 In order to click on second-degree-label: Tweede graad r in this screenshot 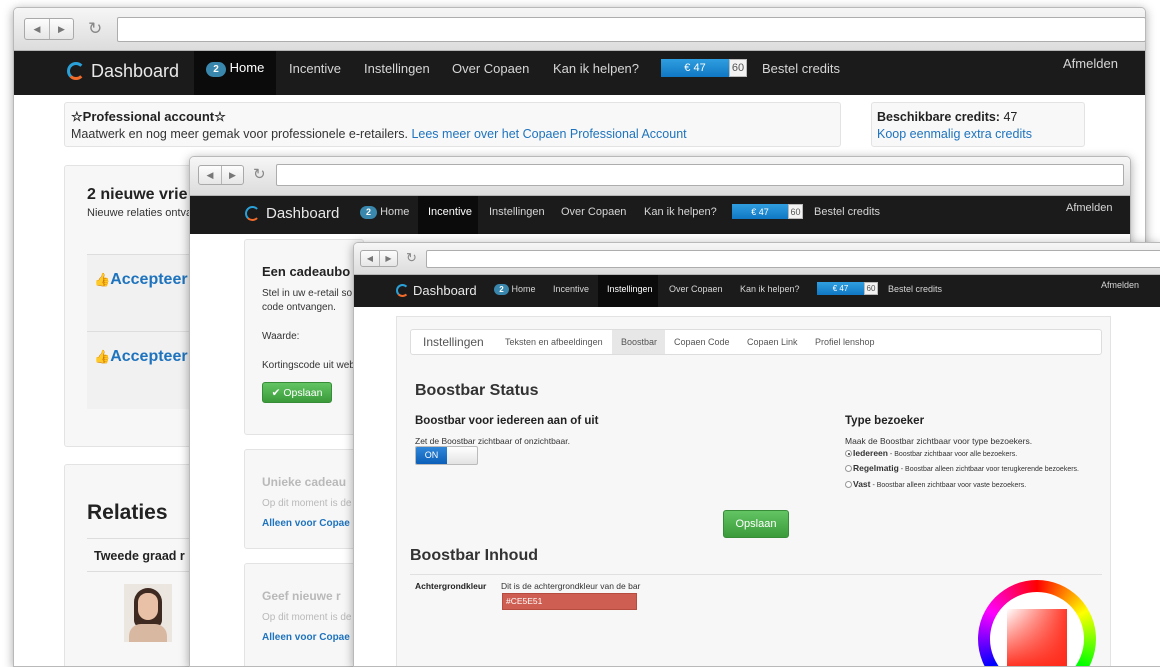, I will do `click(139, 556)`.